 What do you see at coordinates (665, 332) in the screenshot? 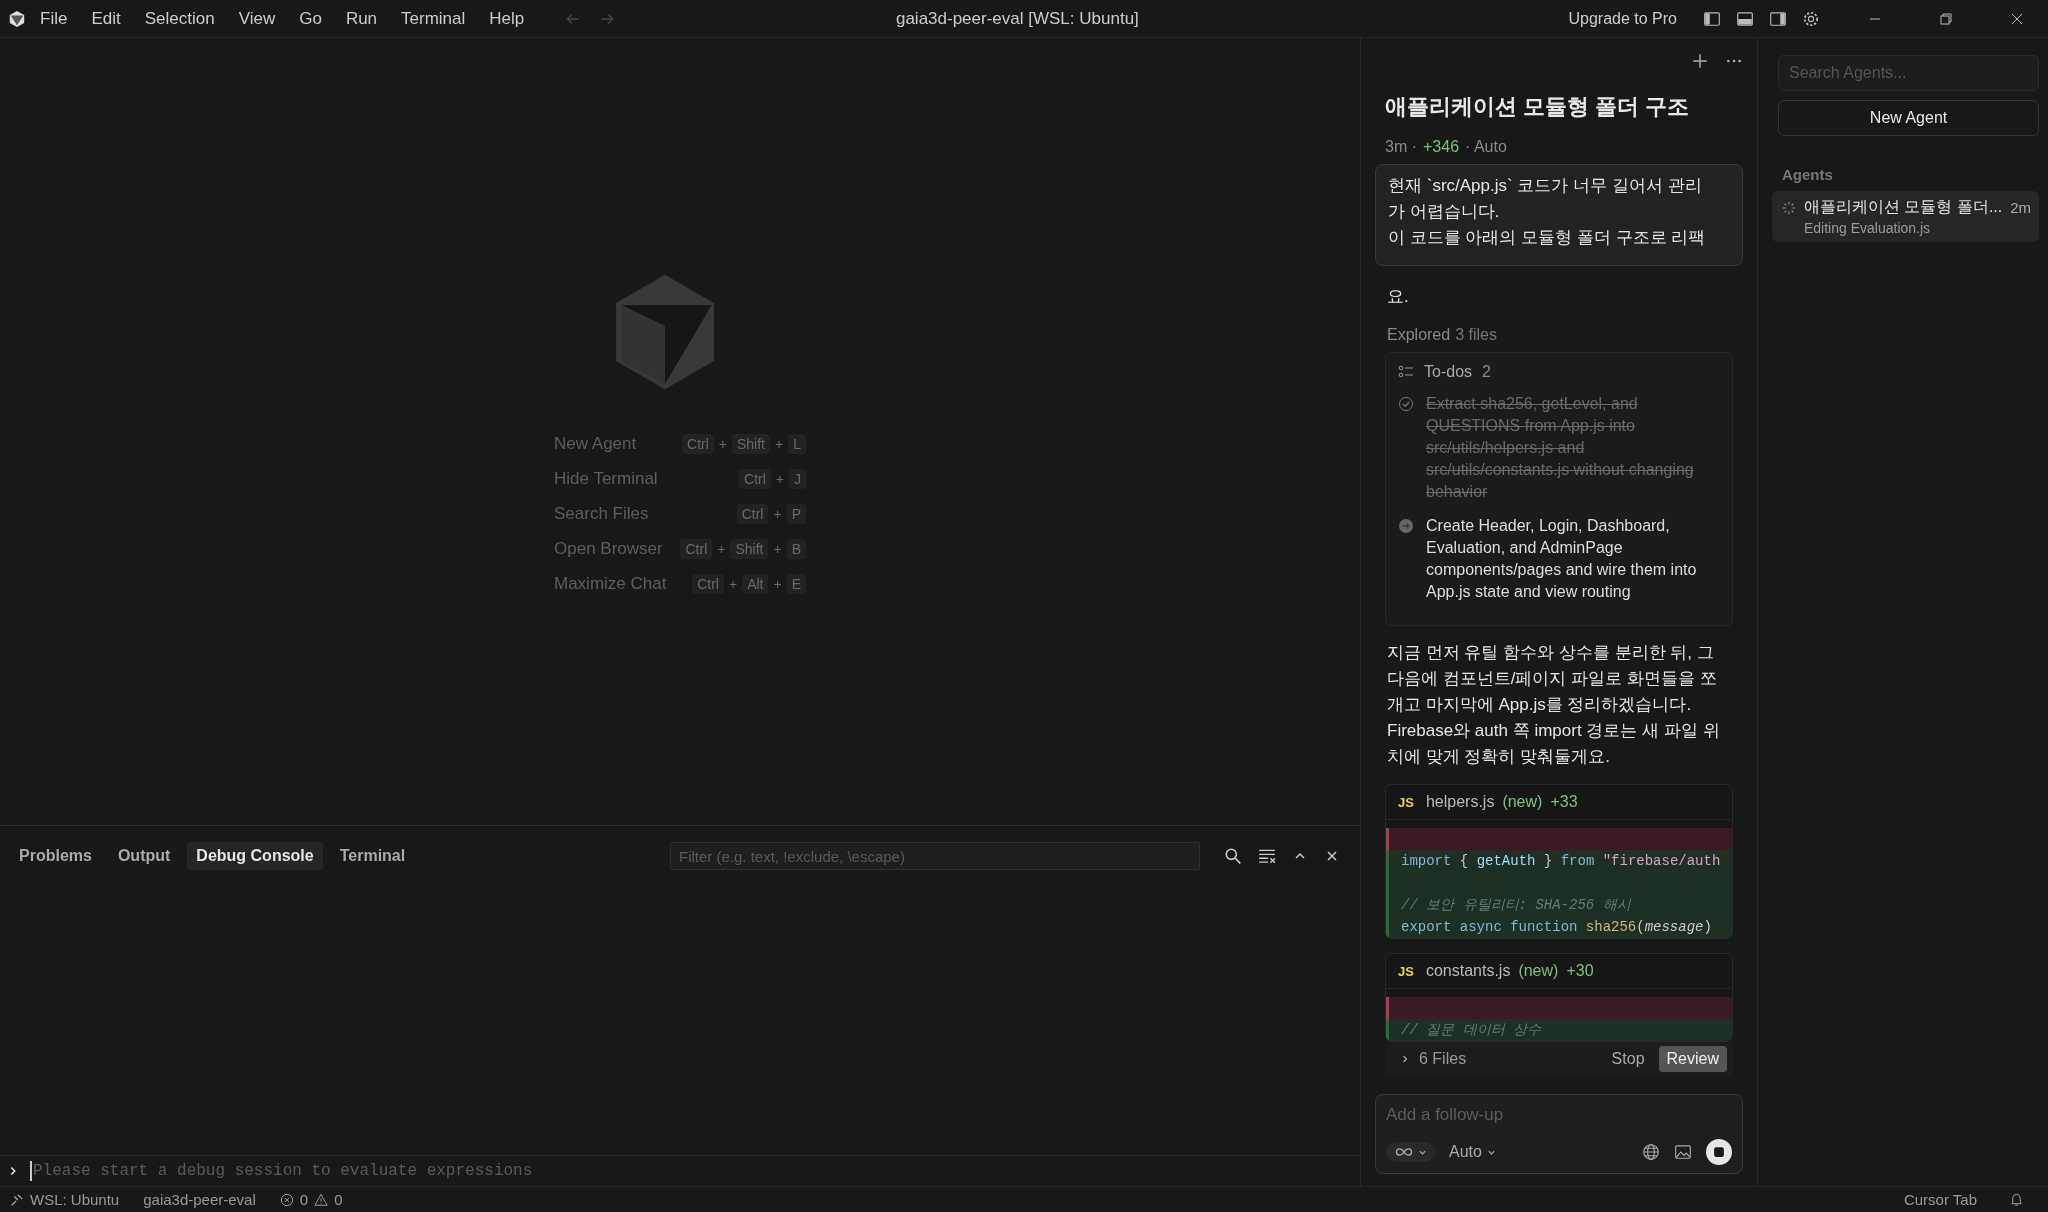
I see `cube-logo-icon` at bounding box center [665, 332].